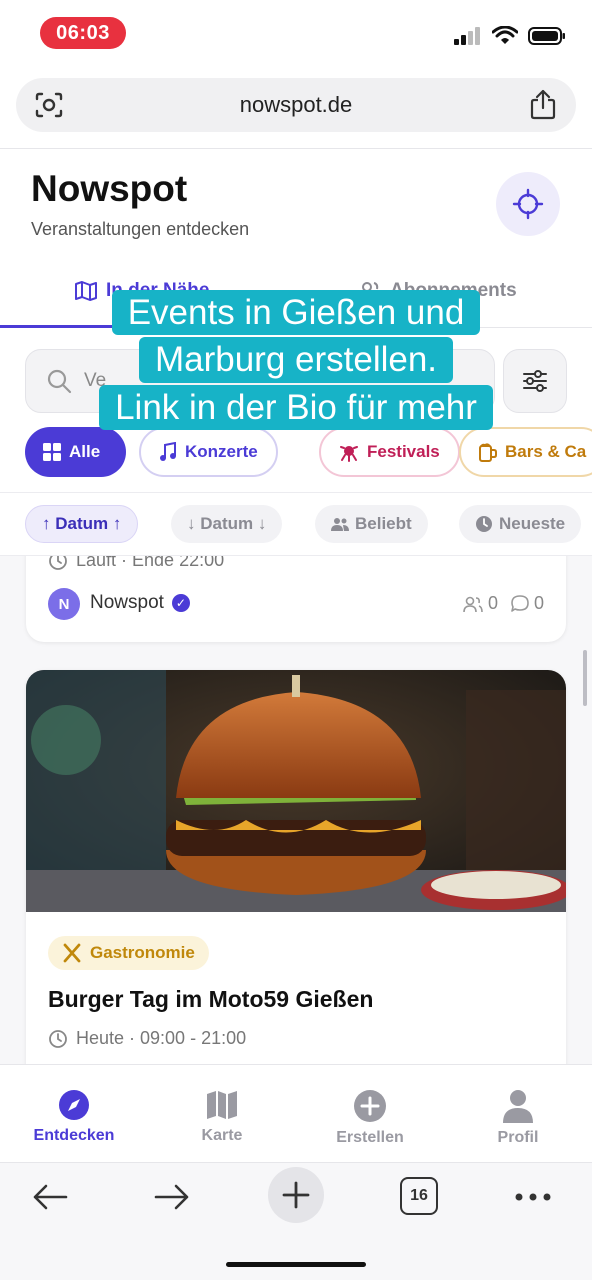 This screenshot has height=1280, width=592. What do you see at coordinates (85, 451) in the screenshot?
I see `category-all-label: Alle` at bounding box center [85, 451].